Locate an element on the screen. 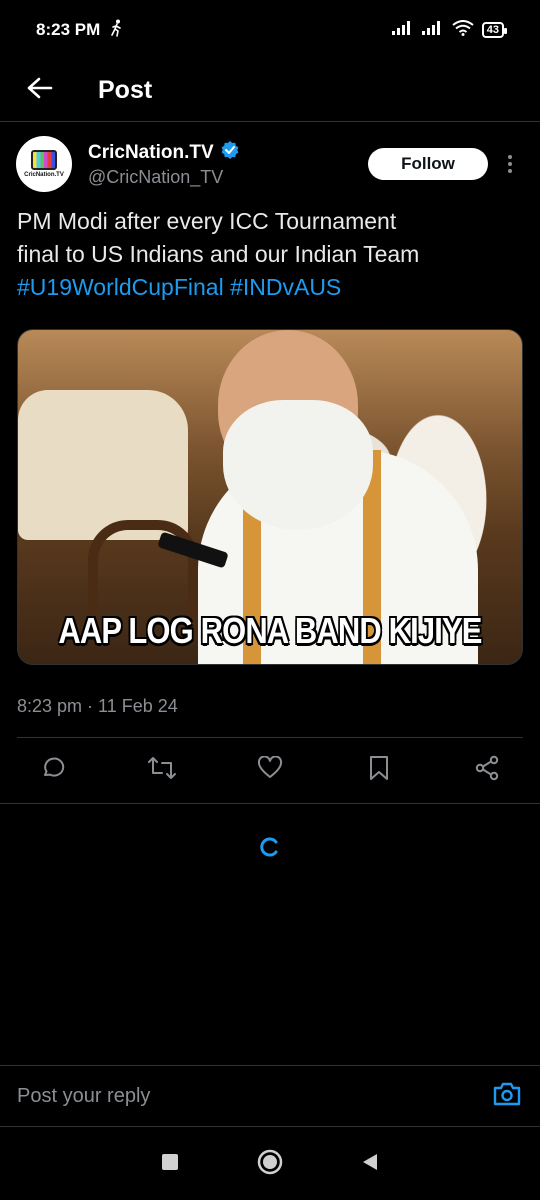 The width and height of the screenshot is (540, 1200). reply-button is located at coordinates (53, 771).